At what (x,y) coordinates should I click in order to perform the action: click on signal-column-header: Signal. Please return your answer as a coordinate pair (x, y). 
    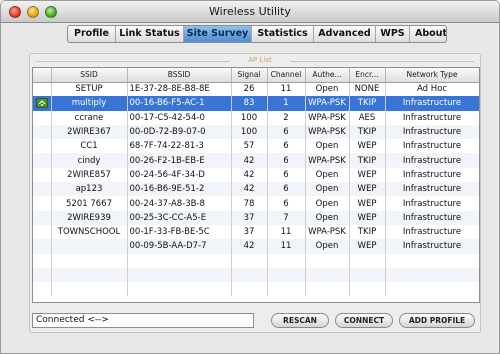
    Looking at the image, I should click on (249, 75).